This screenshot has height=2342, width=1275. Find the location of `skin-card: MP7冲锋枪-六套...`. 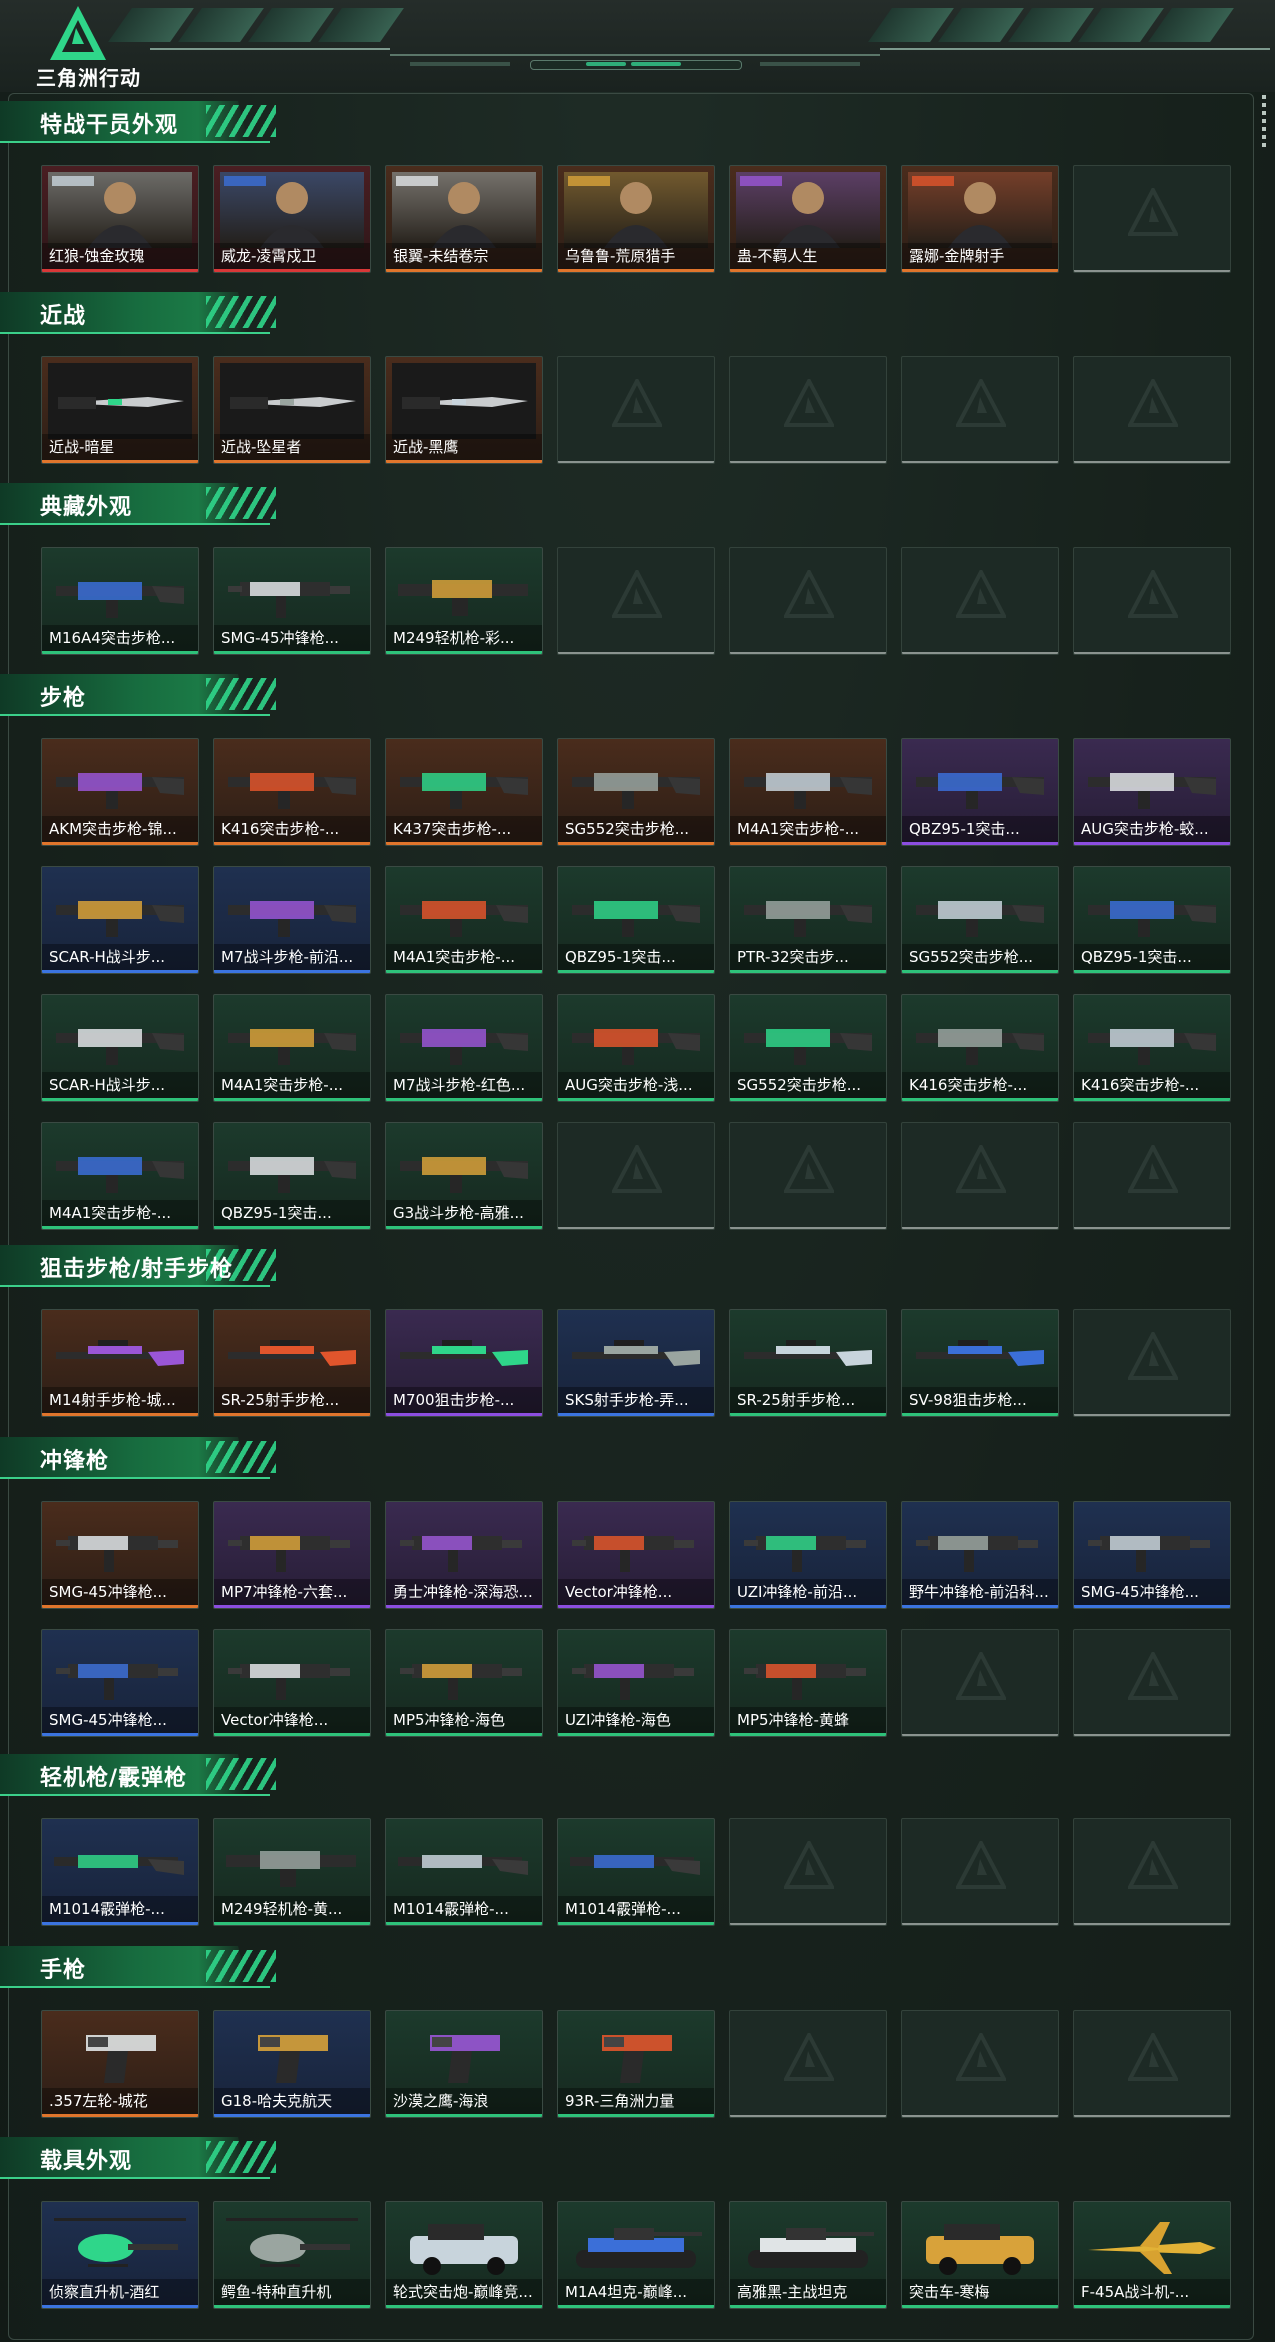

skin-card: MP7冲锋枪-六套... is located at coordinates (292, 1555).